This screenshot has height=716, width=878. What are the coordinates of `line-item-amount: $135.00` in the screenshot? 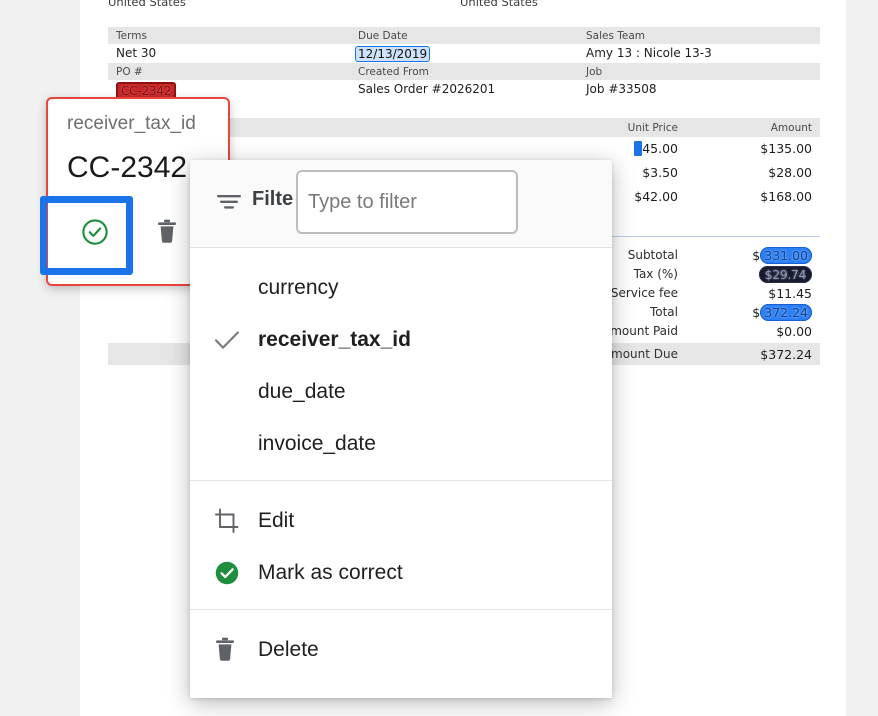 It's located at (786, 148).